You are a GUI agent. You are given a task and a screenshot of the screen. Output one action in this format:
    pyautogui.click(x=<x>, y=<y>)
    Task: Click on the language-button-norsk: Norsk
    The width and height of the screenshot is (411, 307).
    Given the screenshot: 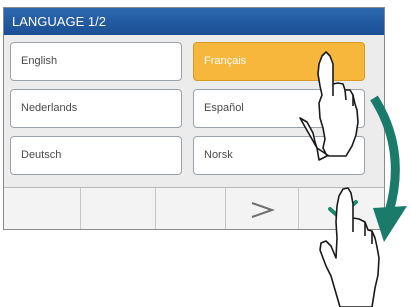 What is the action you would take?
    pyautogui.click(x=279, y=155)
    